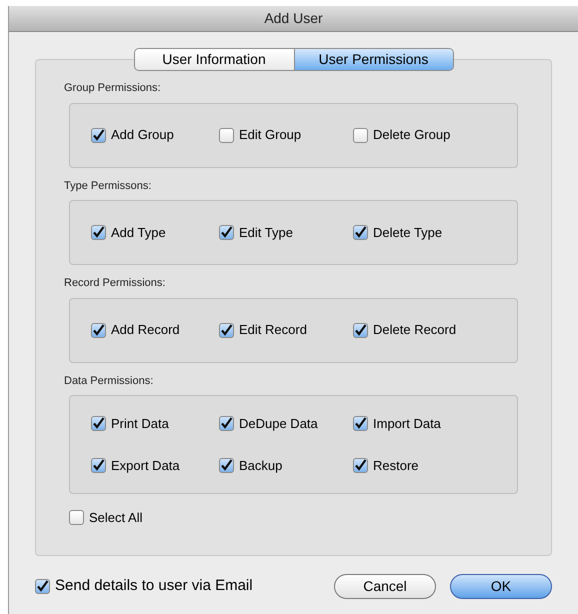 The width and height of the screenshot is (578, 614). I want to click on cancel-button: Cancel, so click(385, 586).